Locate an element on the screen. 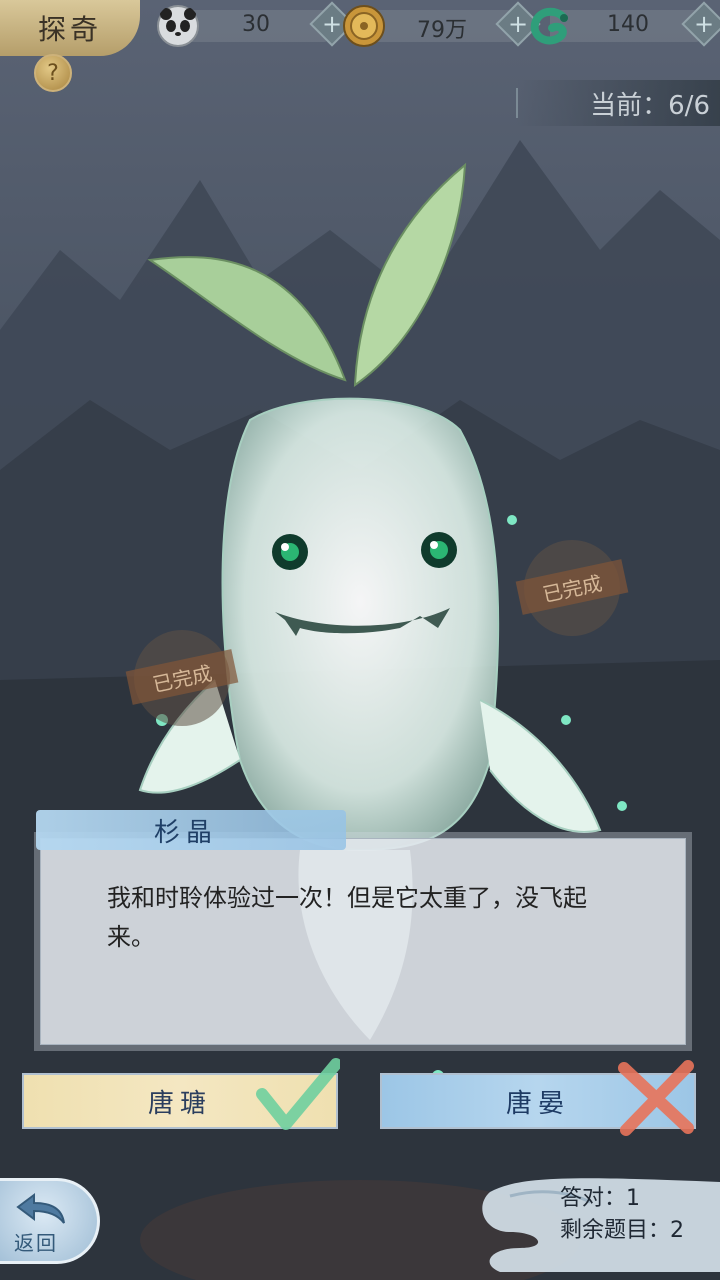 This screenshot has width=720, height=1280. coin-icon is located at coordinates (364, 26).